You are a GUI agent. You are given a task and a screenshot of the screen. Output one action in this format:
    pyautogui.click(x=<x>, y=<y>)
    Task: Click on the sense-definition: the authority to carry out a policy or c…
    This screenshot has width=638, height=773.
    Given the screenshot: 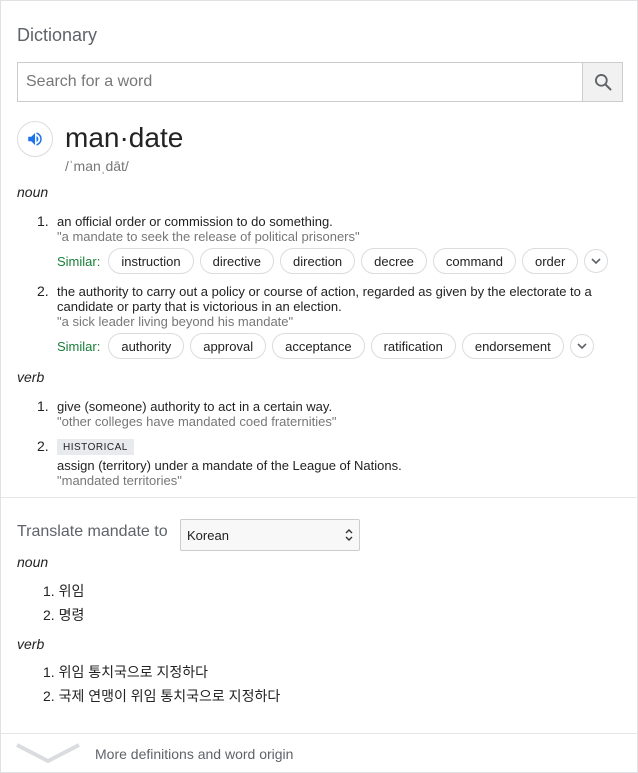 What is the action you would take?
    pyautogui.click(x=324, y=299)
    